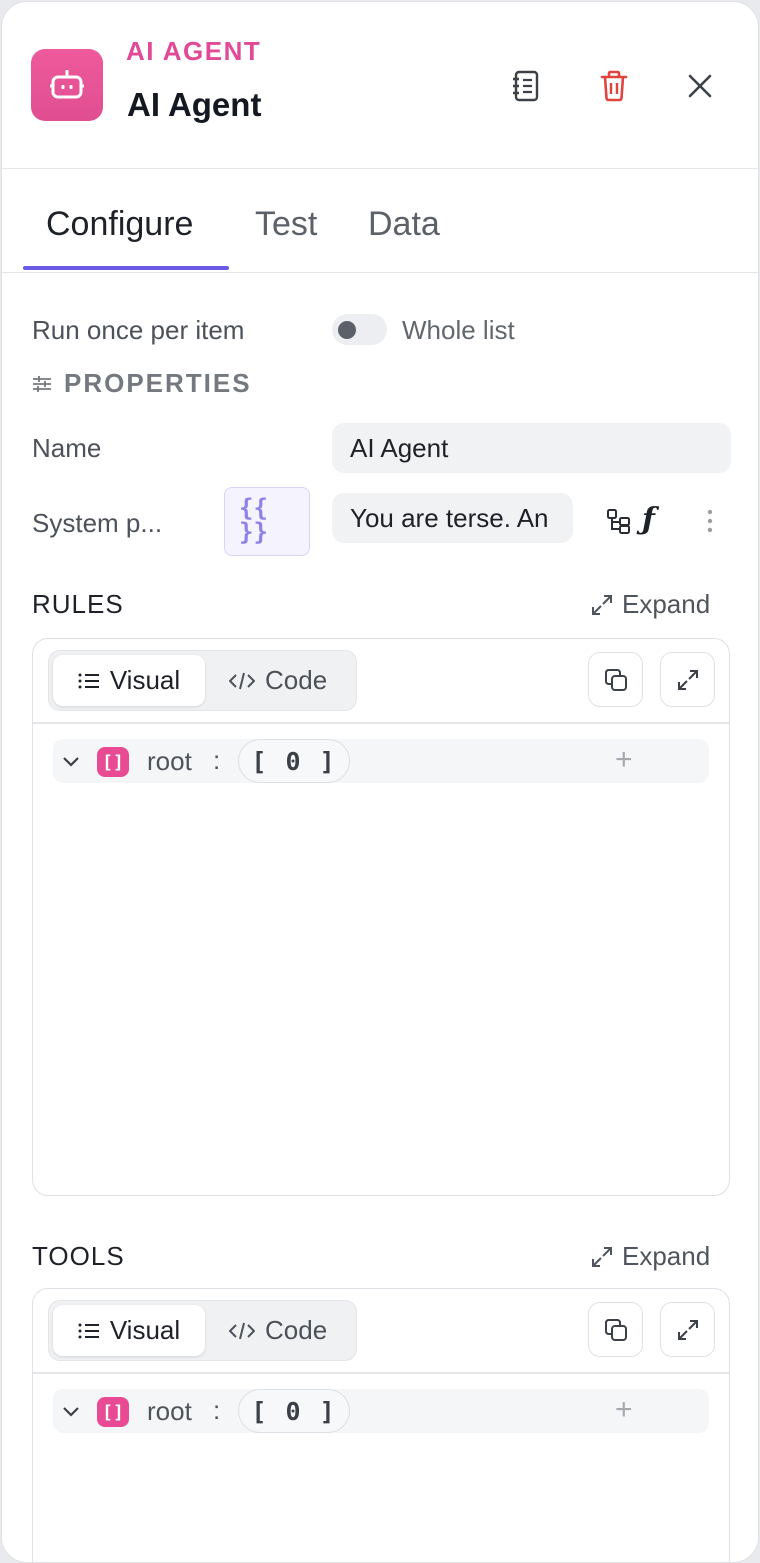 The image size is (760, 1563). I want to click on rules-expand-button: Expand, so click(650, 604).